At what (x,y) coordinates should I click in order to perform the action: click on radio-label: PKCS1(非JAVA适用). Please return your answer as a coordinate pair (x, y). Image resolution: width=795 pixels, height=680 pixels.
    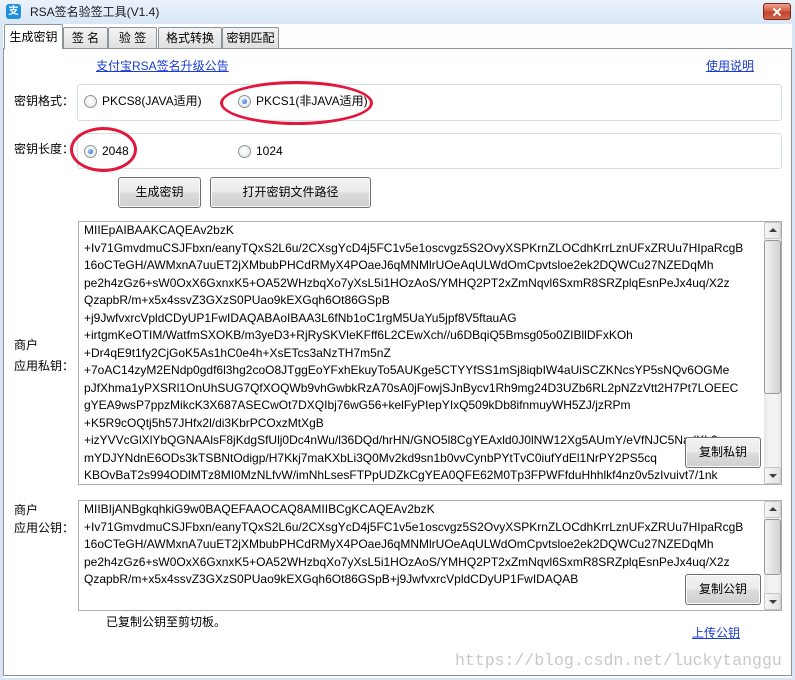
    Looking at the image, I should click on (312, 101).